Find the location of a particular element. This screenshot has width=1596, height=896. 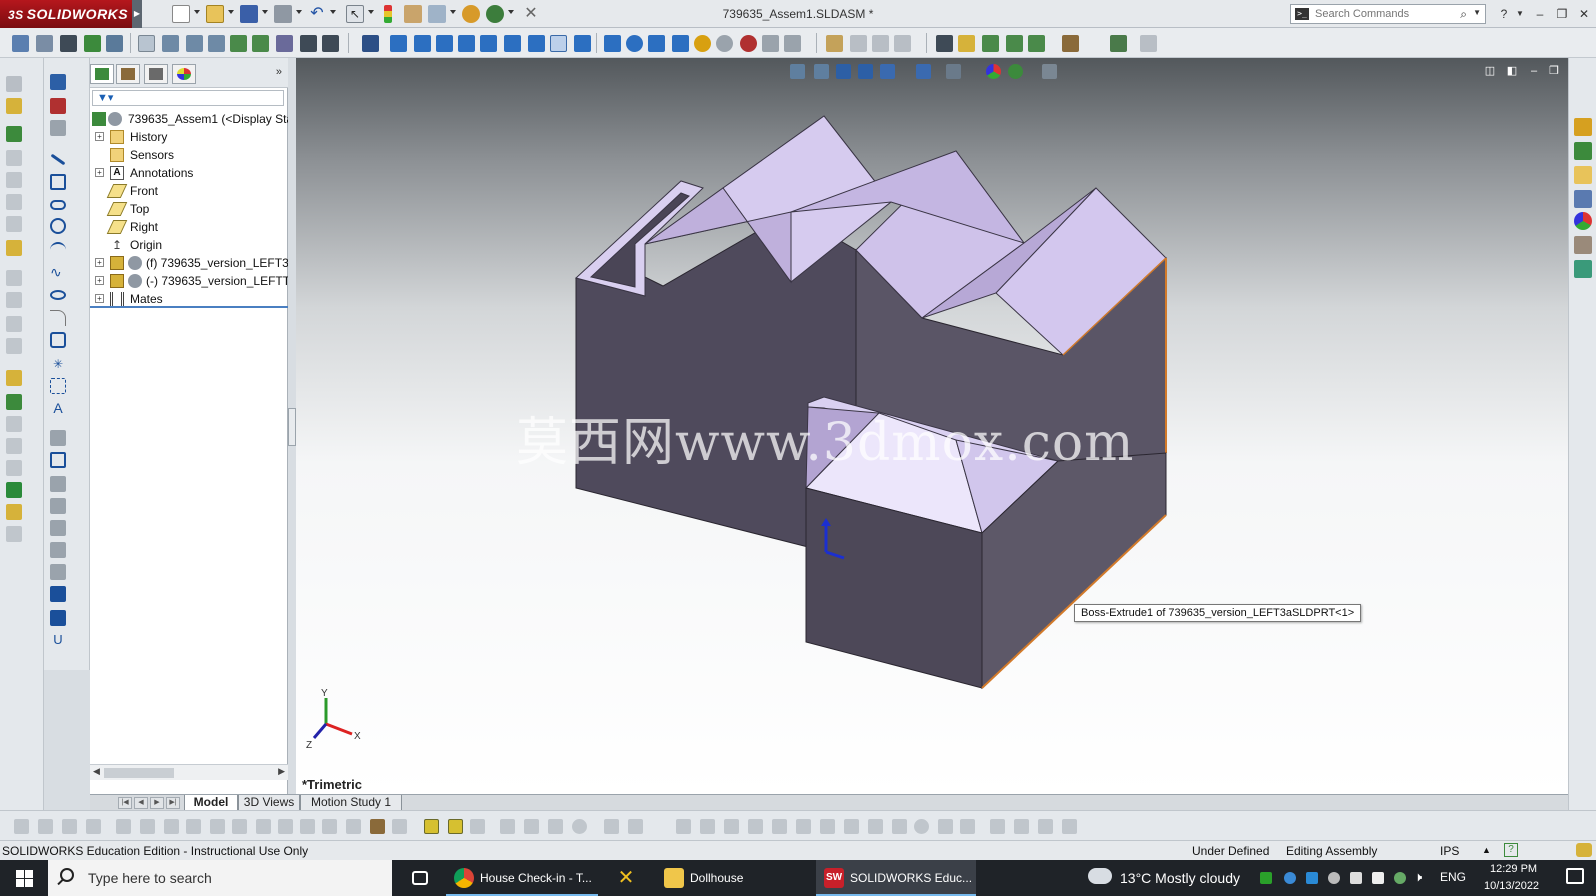

quick-snaps-icon is located at coordinates (58, 618).